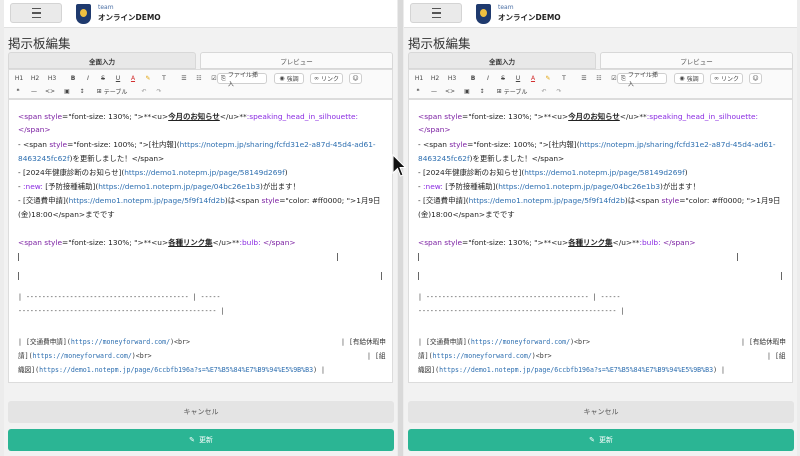 Image resolution: width=800 pixels, height=456 pixels. I want to click on update-label: 更新, so click(205, 440).